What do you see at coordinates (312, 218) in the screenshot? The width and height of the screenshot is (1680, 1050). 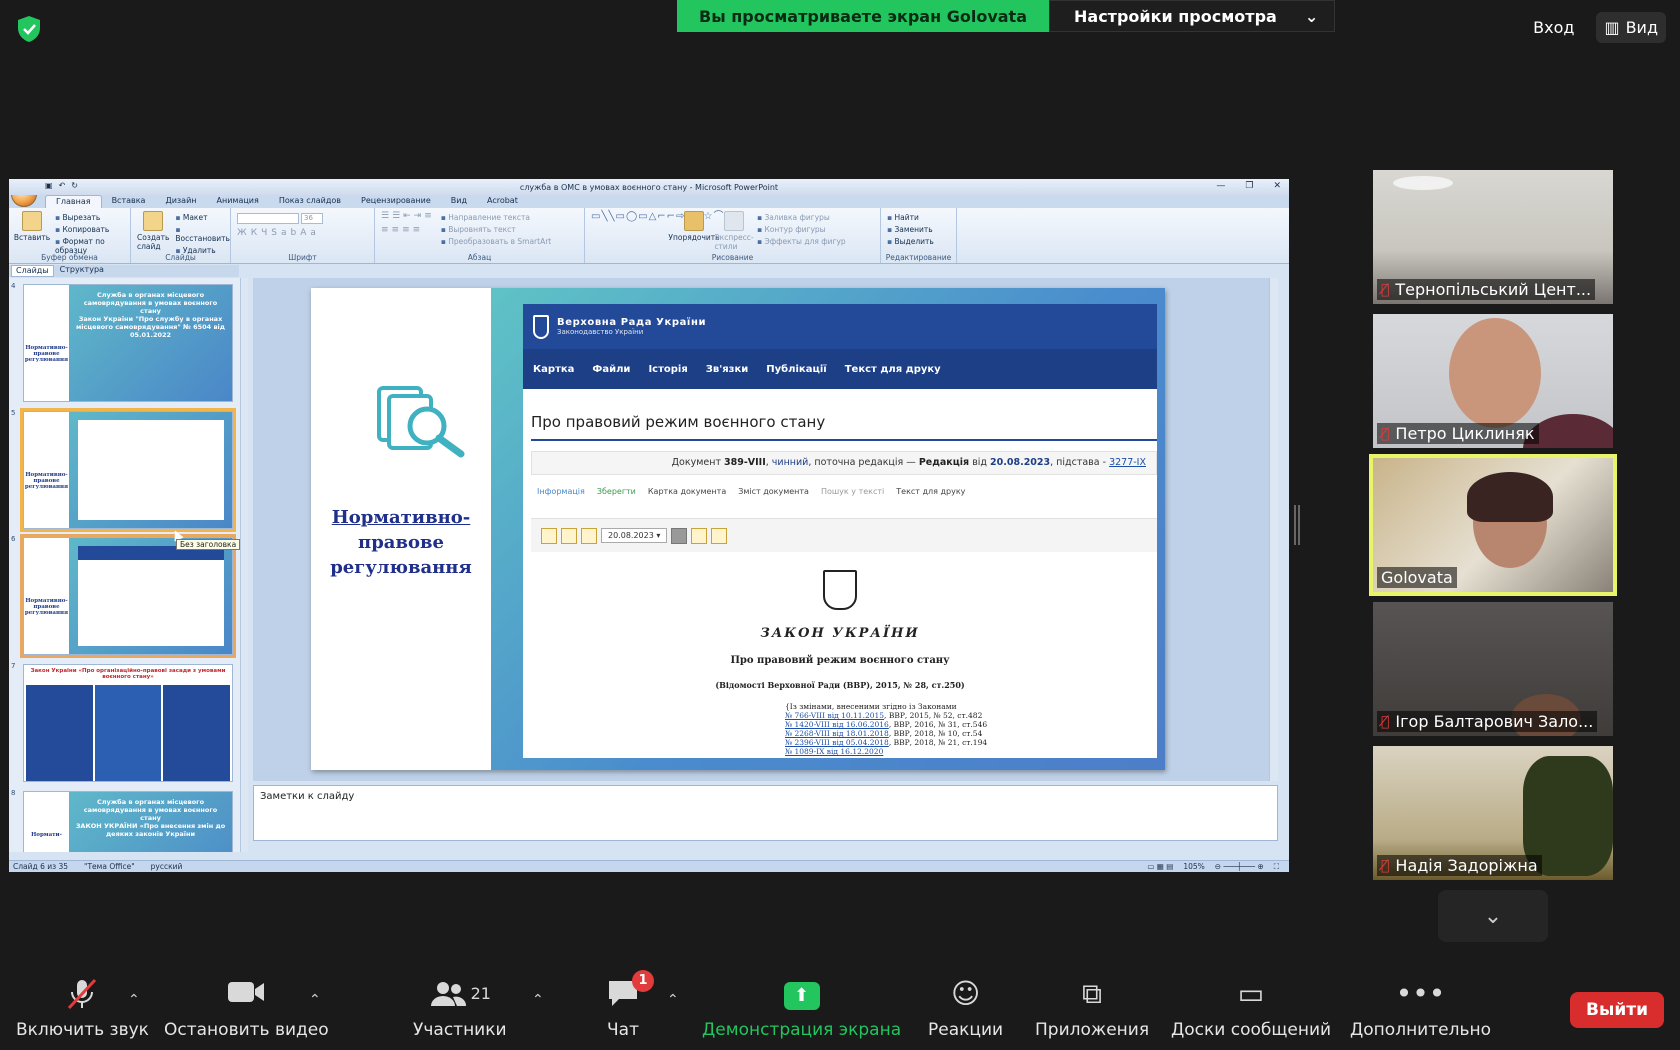 I see `font-size-field: 36` at bounding box center [312, 218].